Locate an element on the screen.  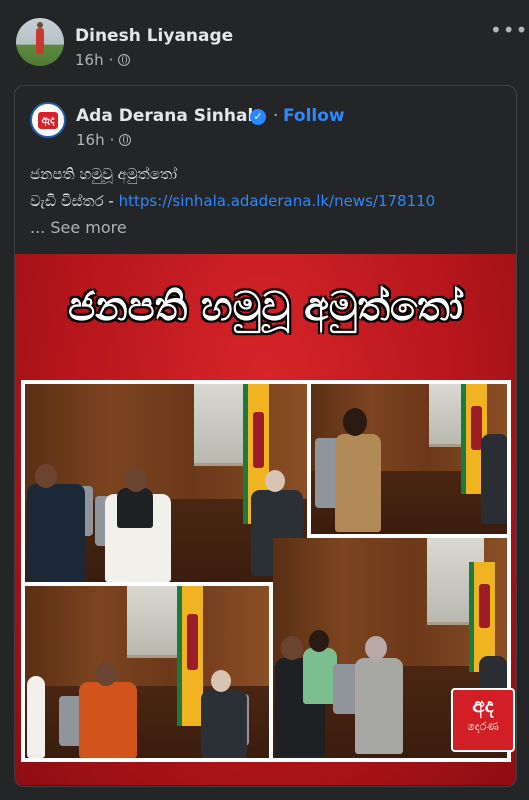
page-avatar: ඇද is located at coordinates (48, 120).